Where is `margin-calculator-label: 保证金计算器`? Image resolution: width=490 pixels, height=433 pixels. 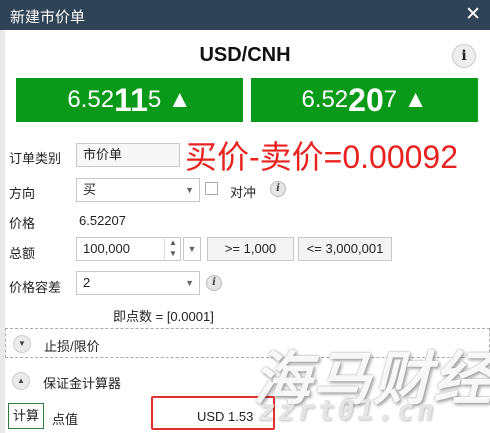 margin-calculator-label: 保证金计算器 is located at coordinates (82, 383).